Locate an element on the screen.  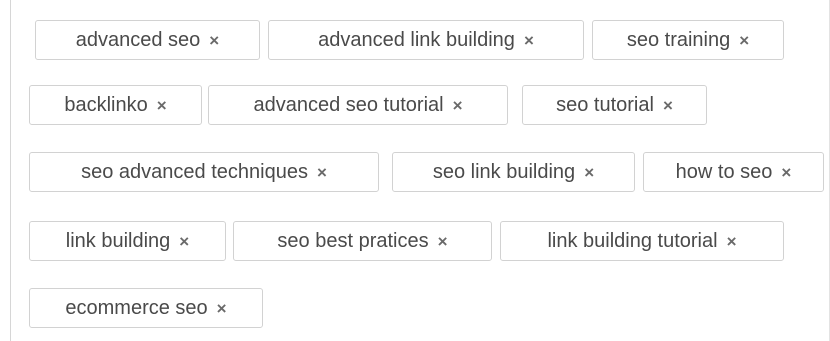
tag-label: advanced seo is located at coordinates (138, 40).